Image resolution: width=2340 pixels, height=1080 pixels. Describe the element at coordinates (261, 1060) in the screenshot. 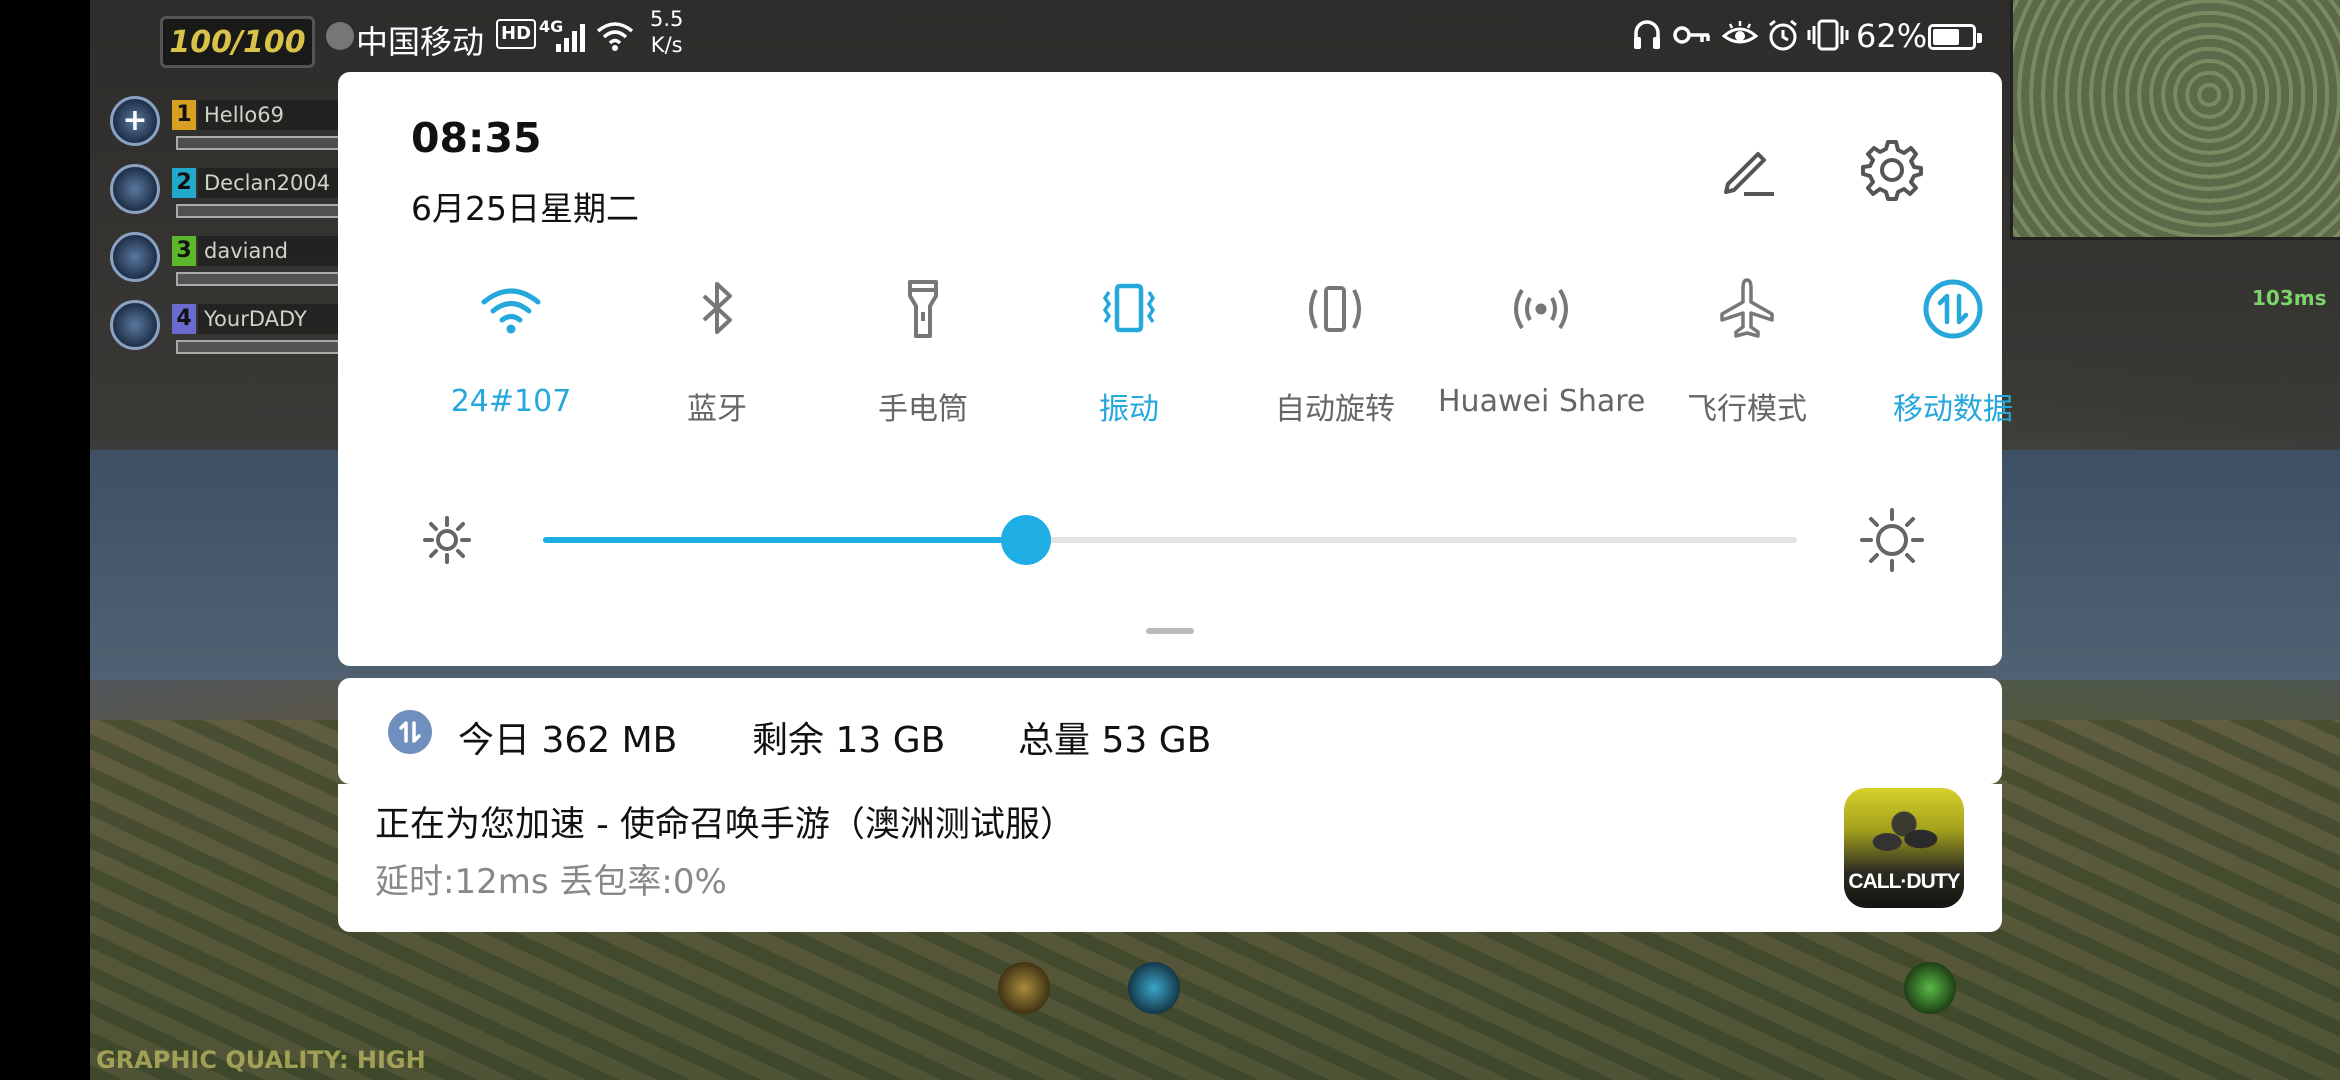

I see `graphic-quality-label: GRAPHIC QUALITY: HIGH` at that location.